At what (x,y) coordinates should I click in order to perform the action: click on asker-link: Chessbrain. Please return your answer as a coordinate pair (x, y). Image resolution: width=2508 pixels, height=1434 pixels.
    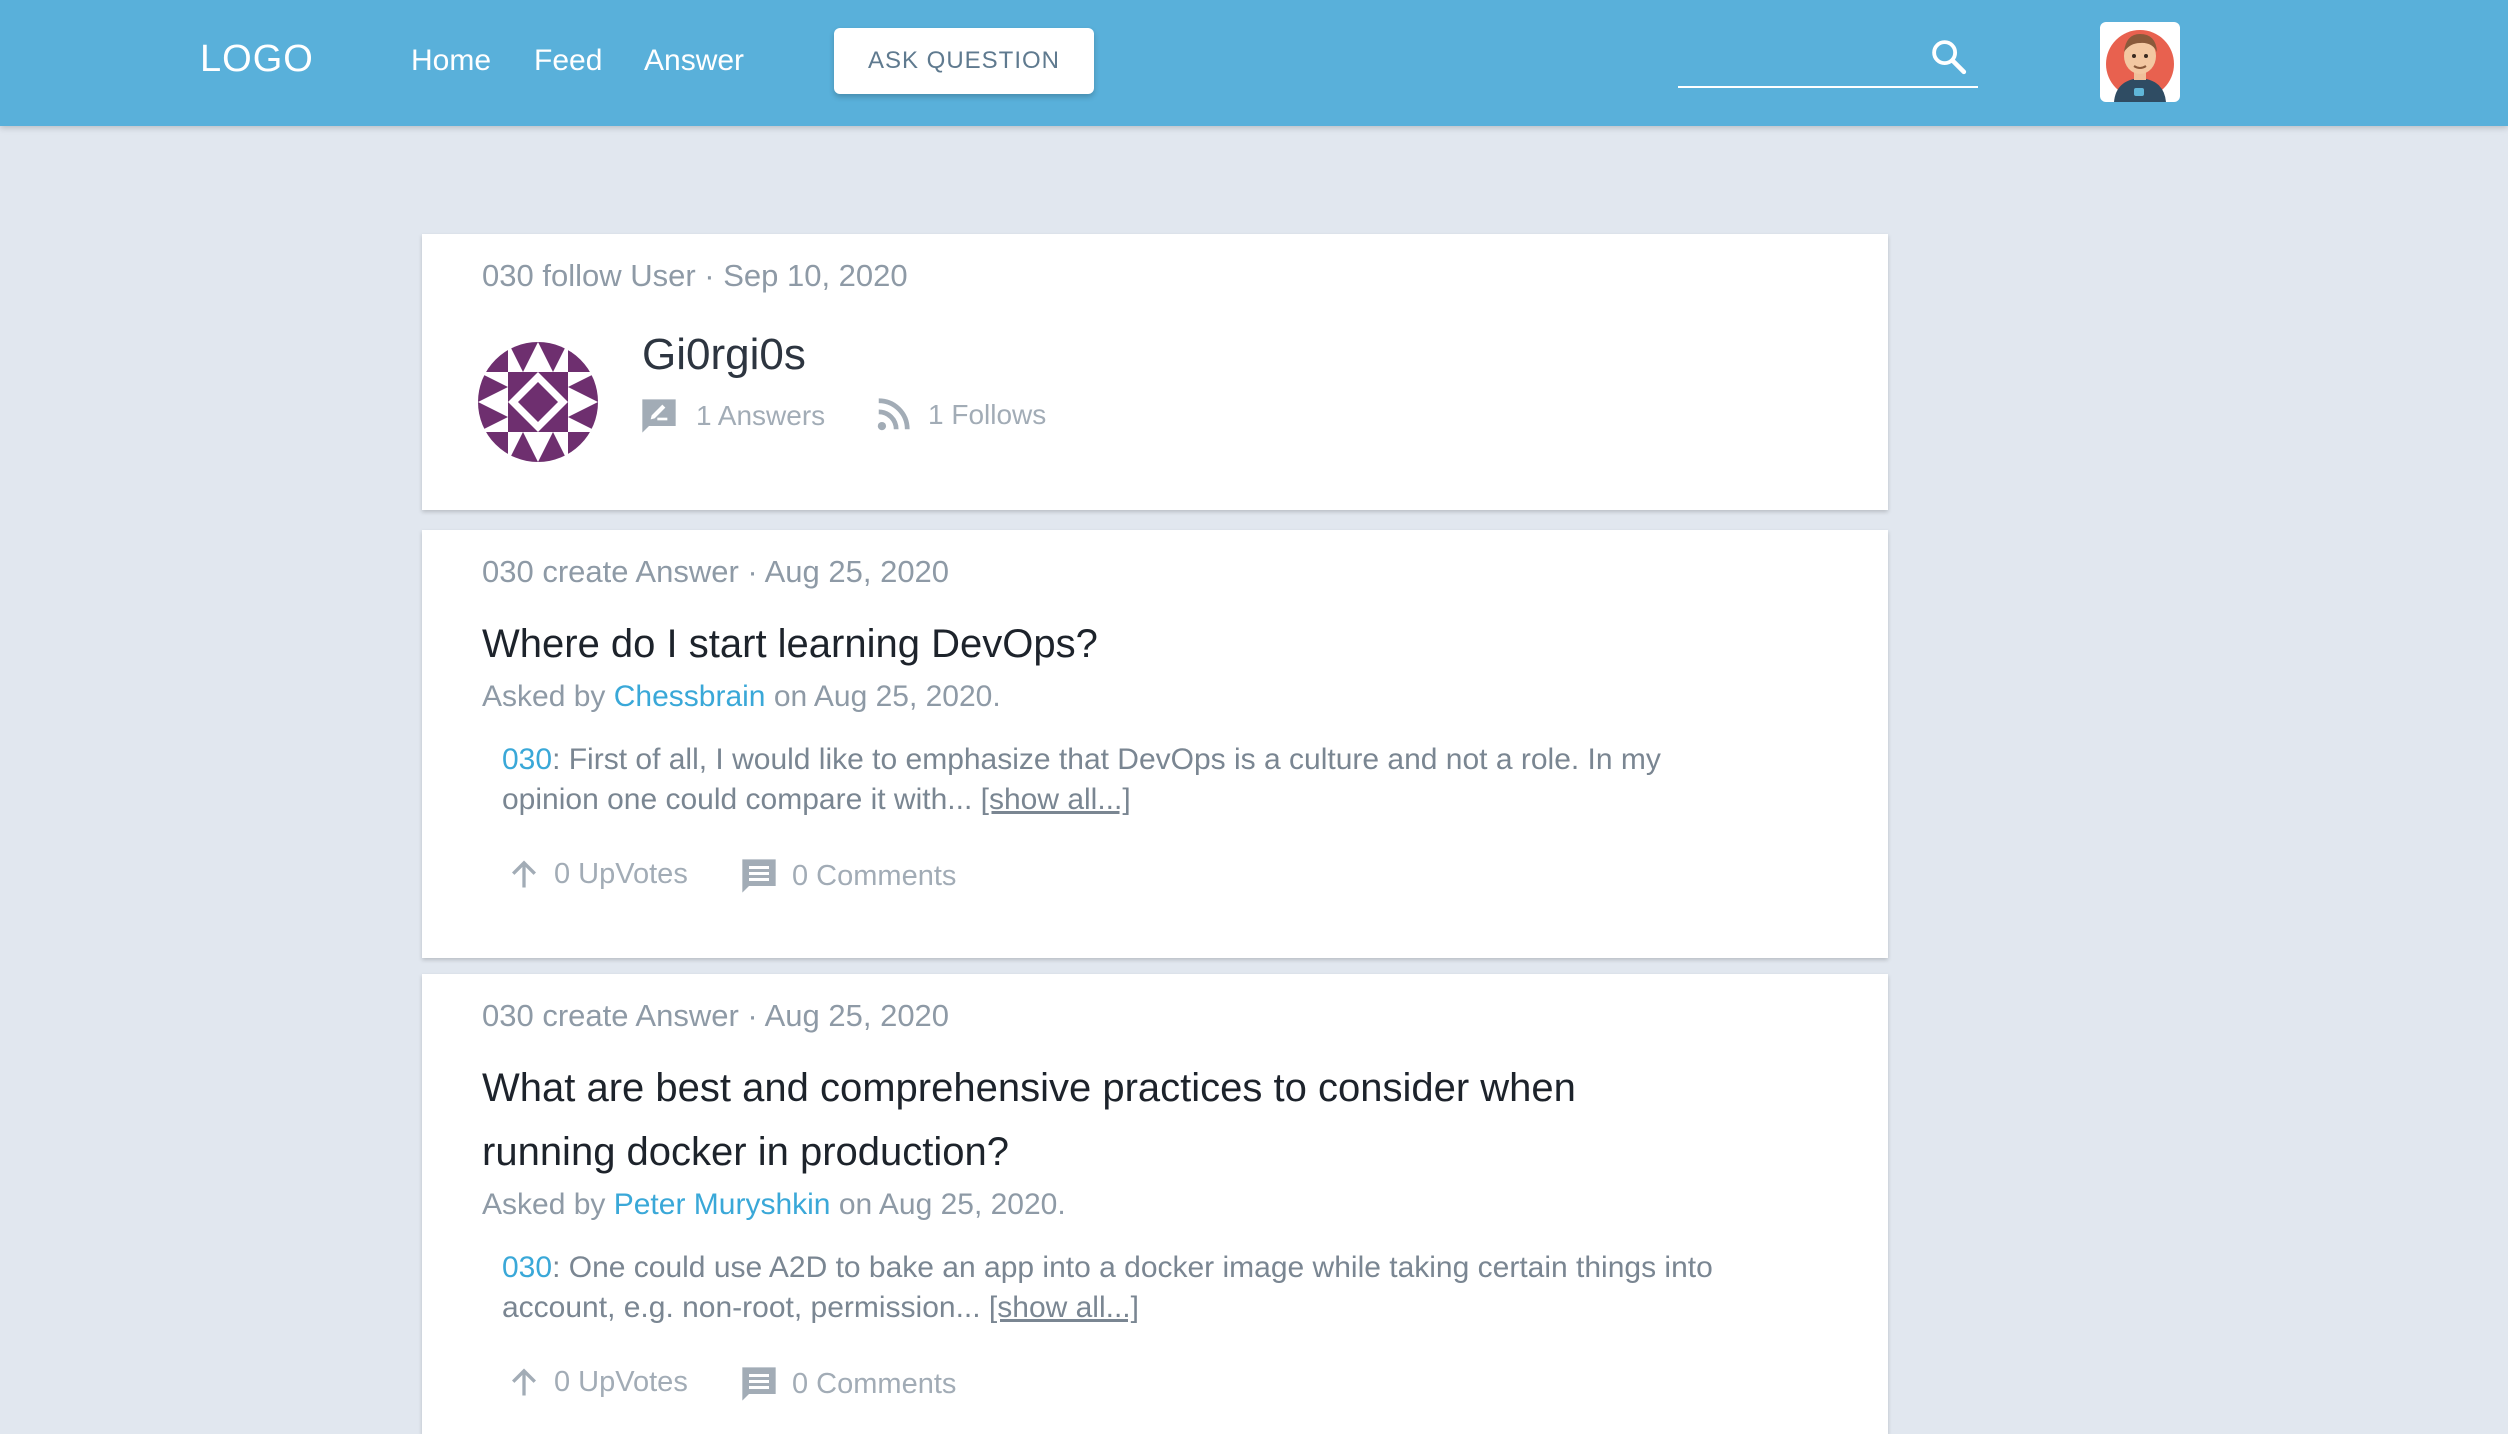
    Looking at the image, I should click on (690, 696).